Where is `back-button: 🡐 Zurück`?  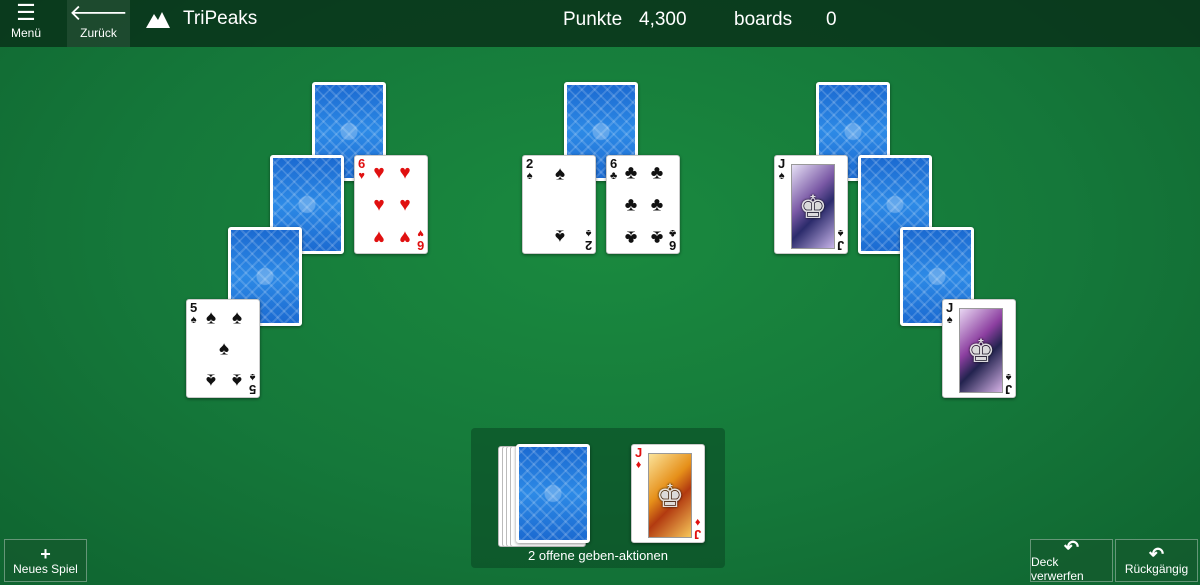
back-button: 🡐 Zurück is located at coordinates (98, 23).